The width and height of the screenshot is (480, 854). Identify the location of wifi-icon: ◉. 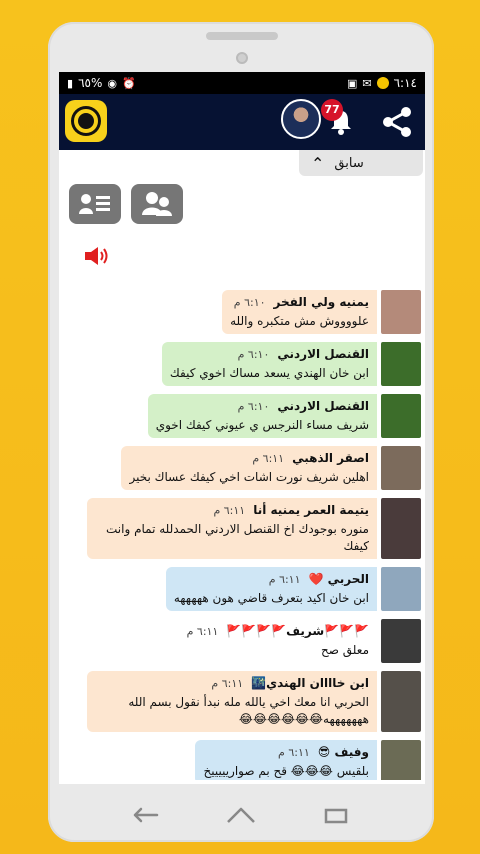
(112, 83).